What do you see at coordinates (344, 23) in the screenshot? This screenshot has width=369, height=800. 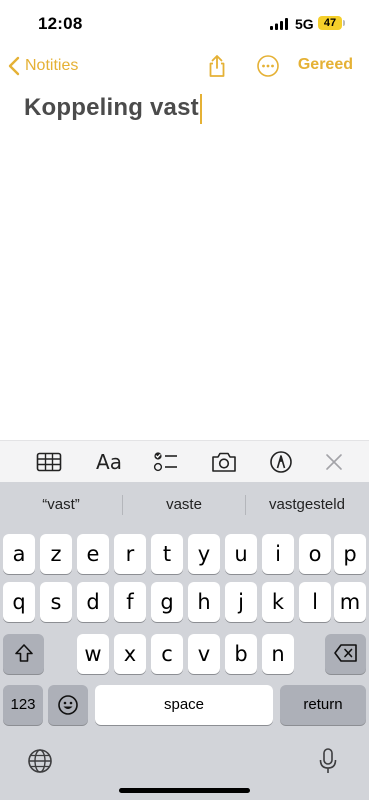 I see `battery-tip` at bounding box center [344, 23].